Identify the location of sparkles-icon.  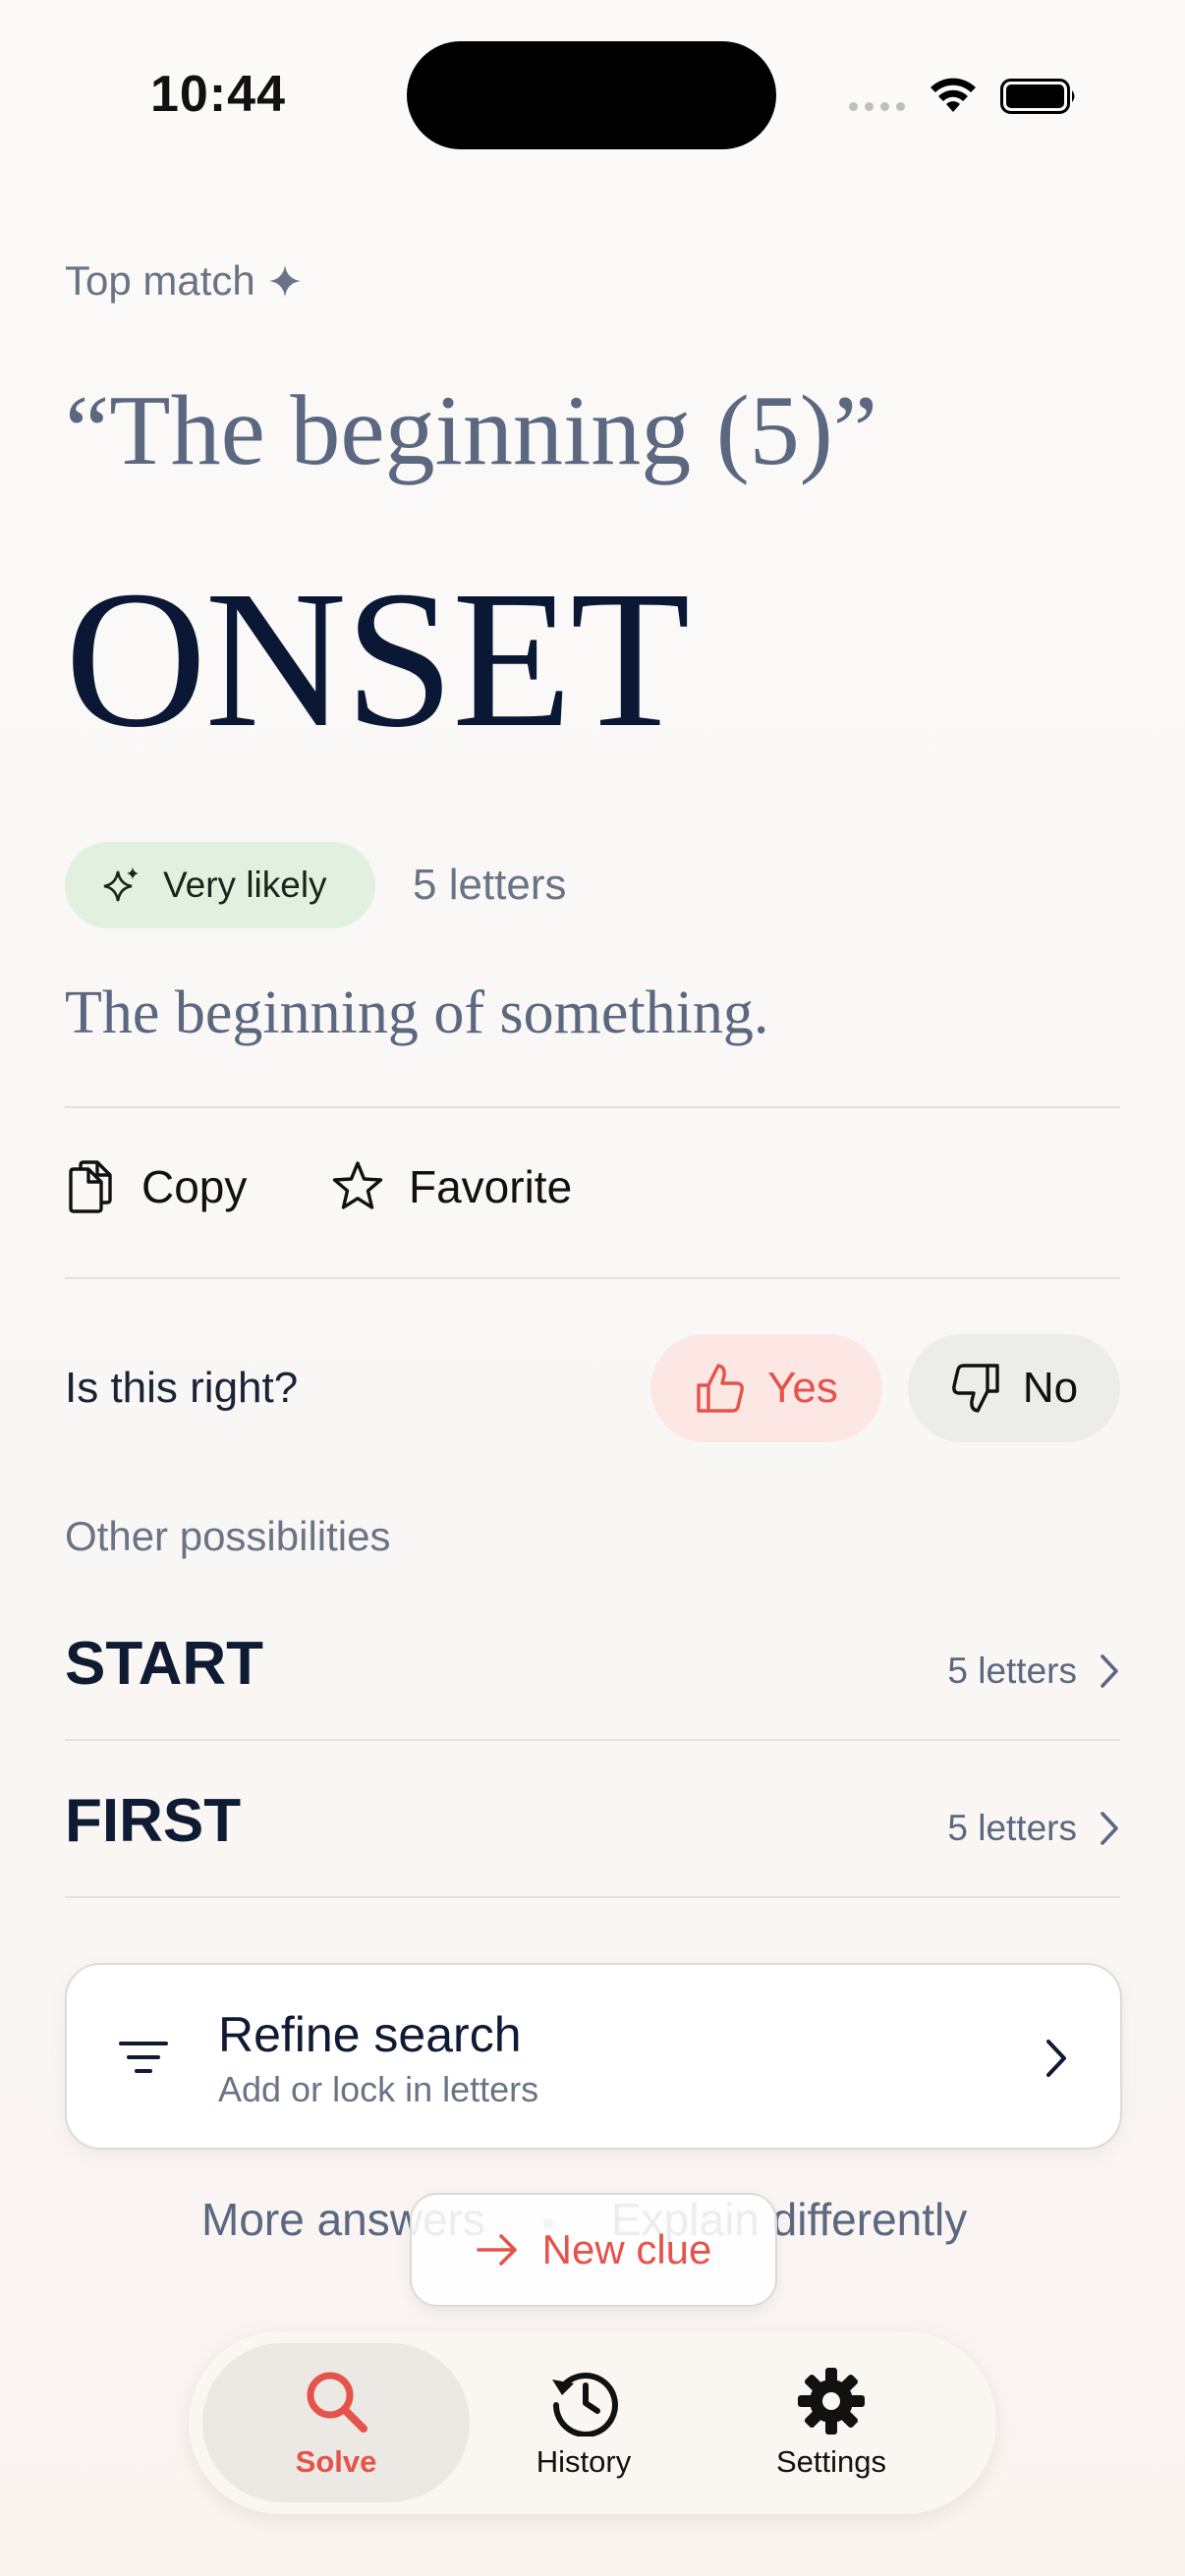
(121, 885).